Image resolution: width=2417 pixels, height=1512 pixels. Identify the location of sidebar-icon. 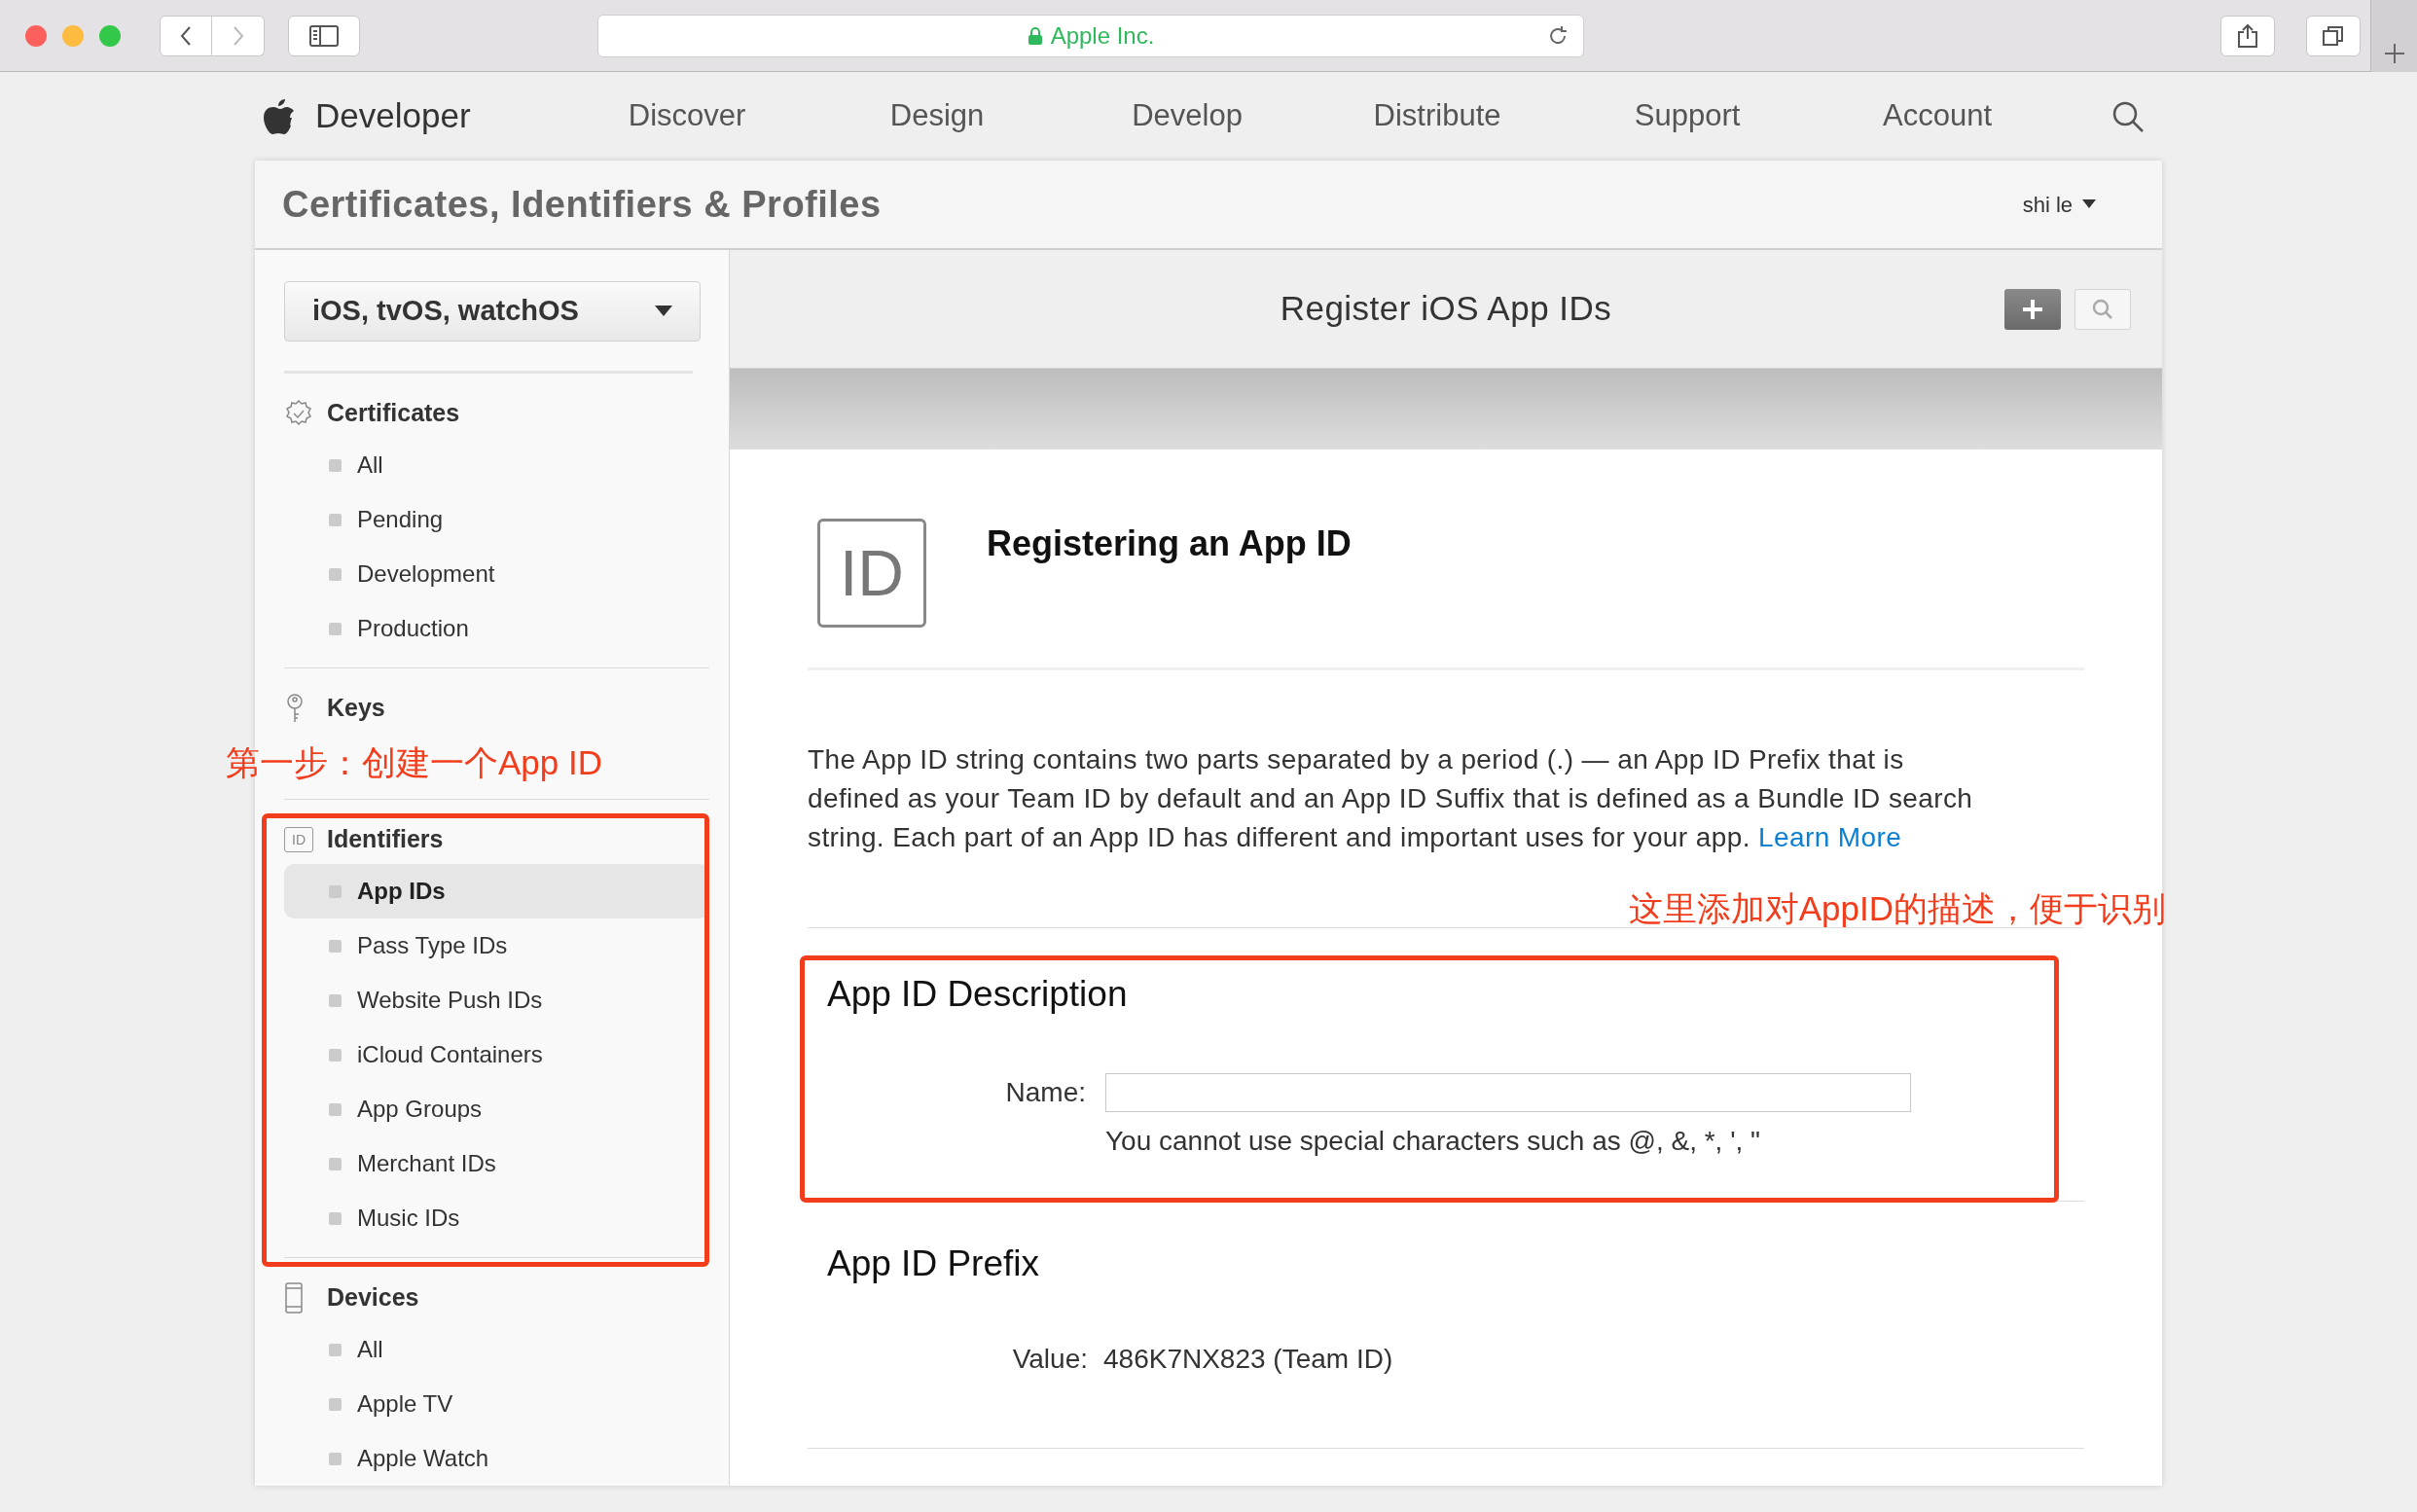
(324, 35).